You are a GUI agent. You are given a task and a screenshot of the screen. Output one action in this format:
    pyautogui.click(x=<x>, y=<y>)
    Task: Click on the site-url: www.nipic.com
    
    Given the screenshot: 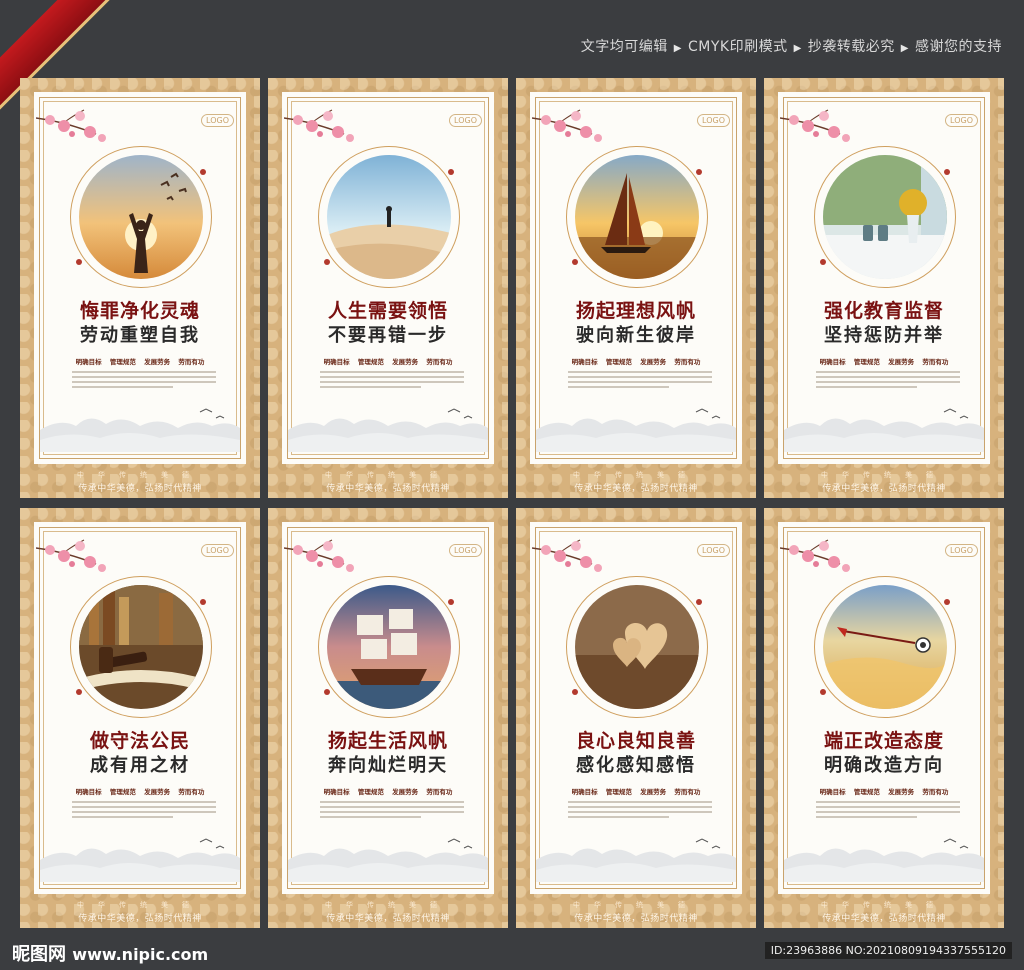 What is the action you would take?
    pyautogui.click(x=140, y=954)
    